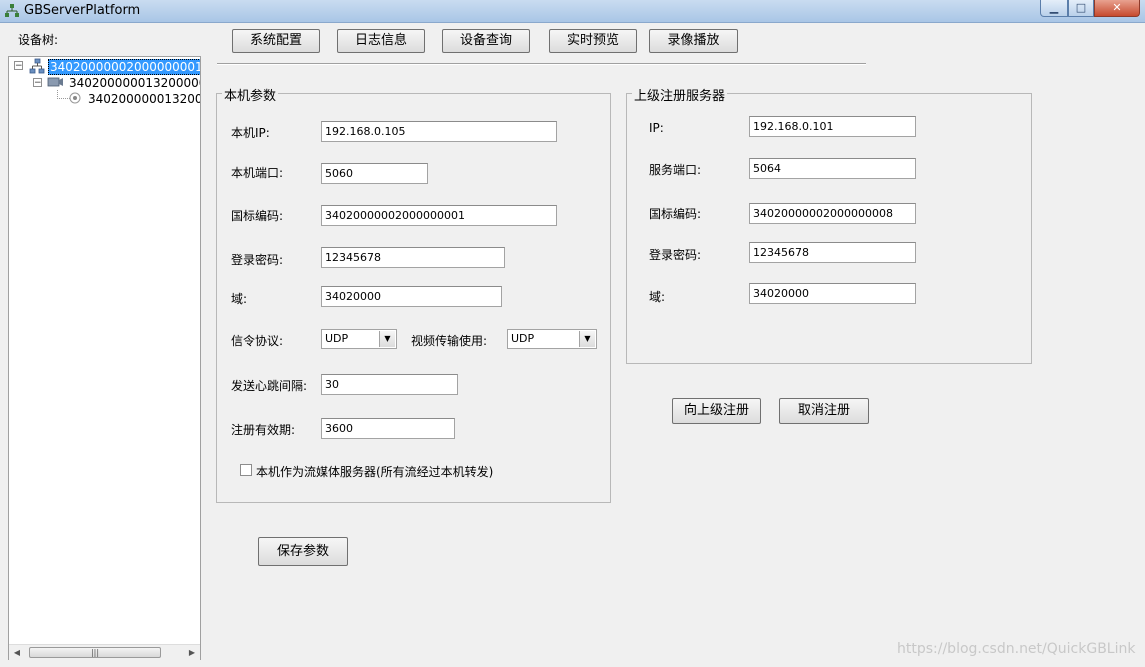 Image resolution: width=1145 pixels, height=667 pixels. I want to click on register-upper-button: 向上级注册, so click(716, 411).